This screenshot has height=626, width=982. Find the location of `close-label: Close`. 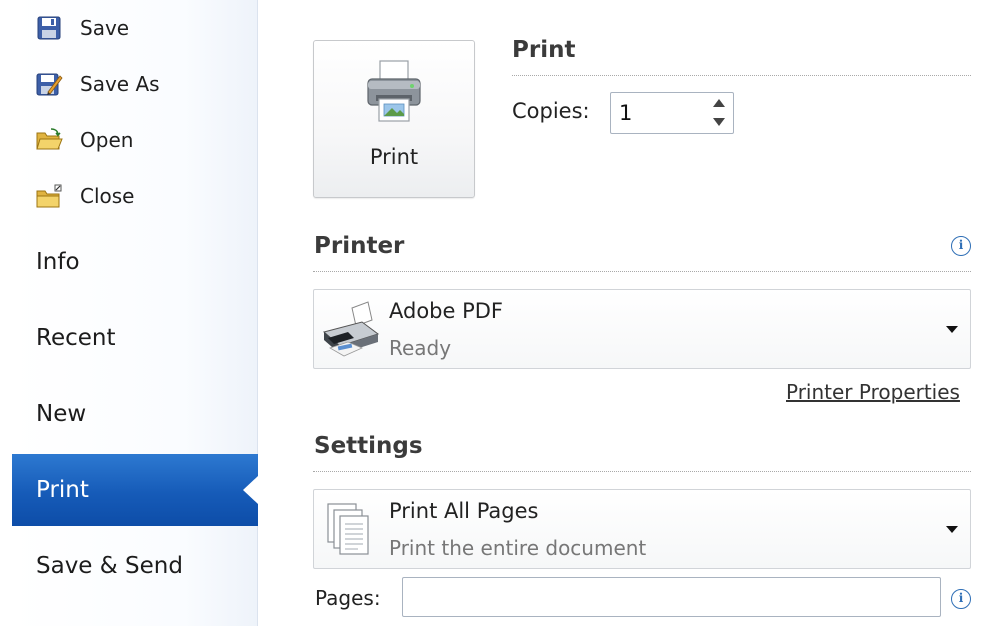

close-label: Close is located at coordinates (107, 196).